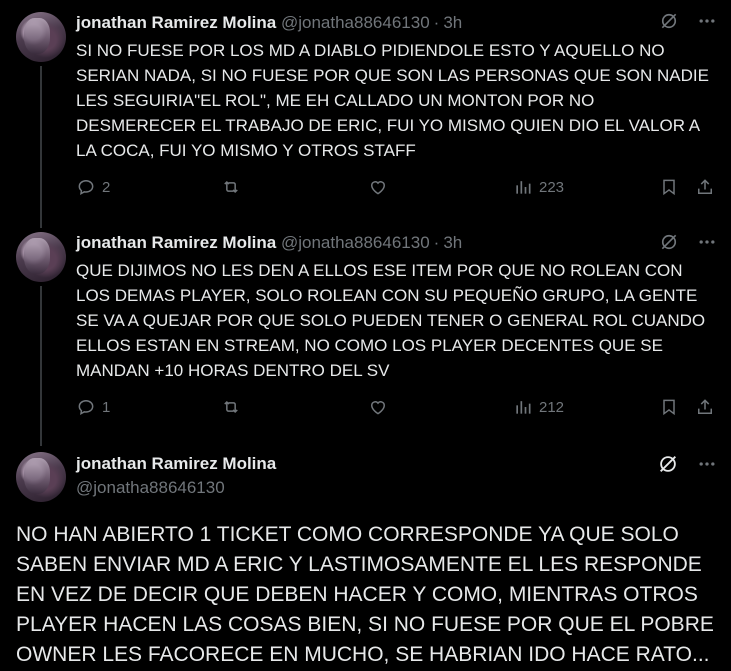 The width and height of the screenshot is (731, 671). Describe the element at coordinates (552, 187) in the screenshot. I see `views-count: 223` at that location.